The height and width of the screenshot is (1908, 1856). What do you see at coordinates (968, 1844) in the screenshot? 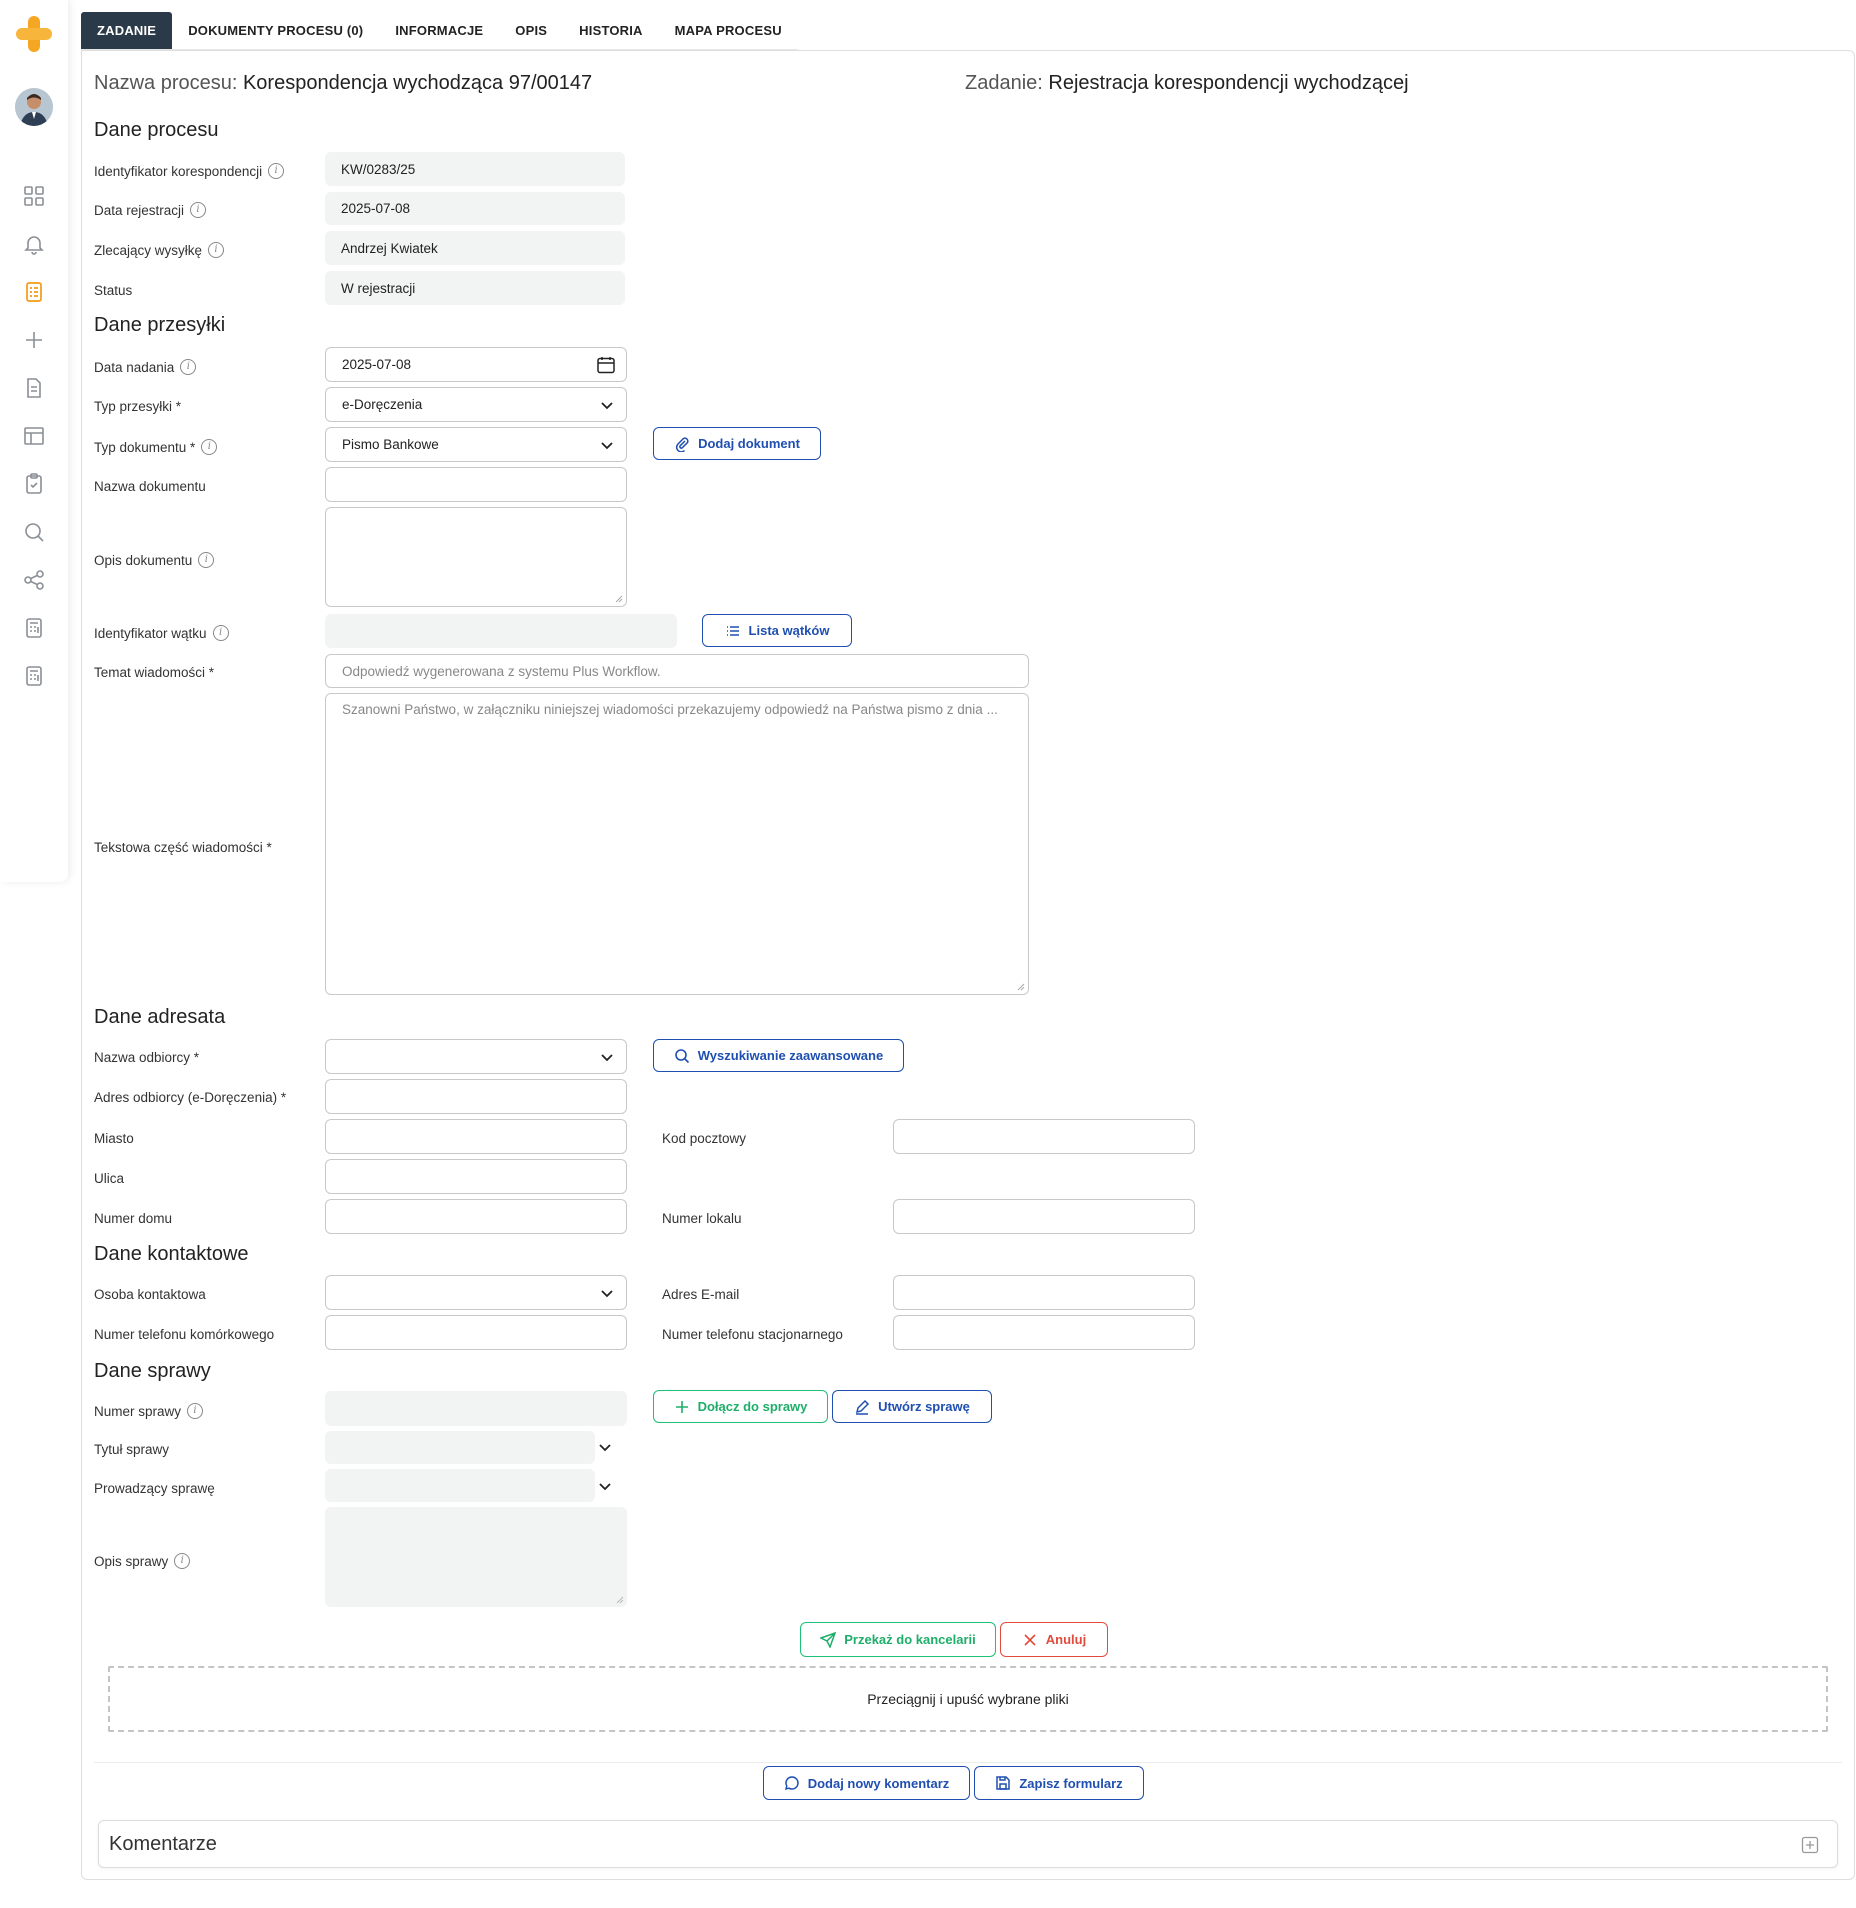
I see `comments-panel: Komentarze` at bounding box center [968, 1844].